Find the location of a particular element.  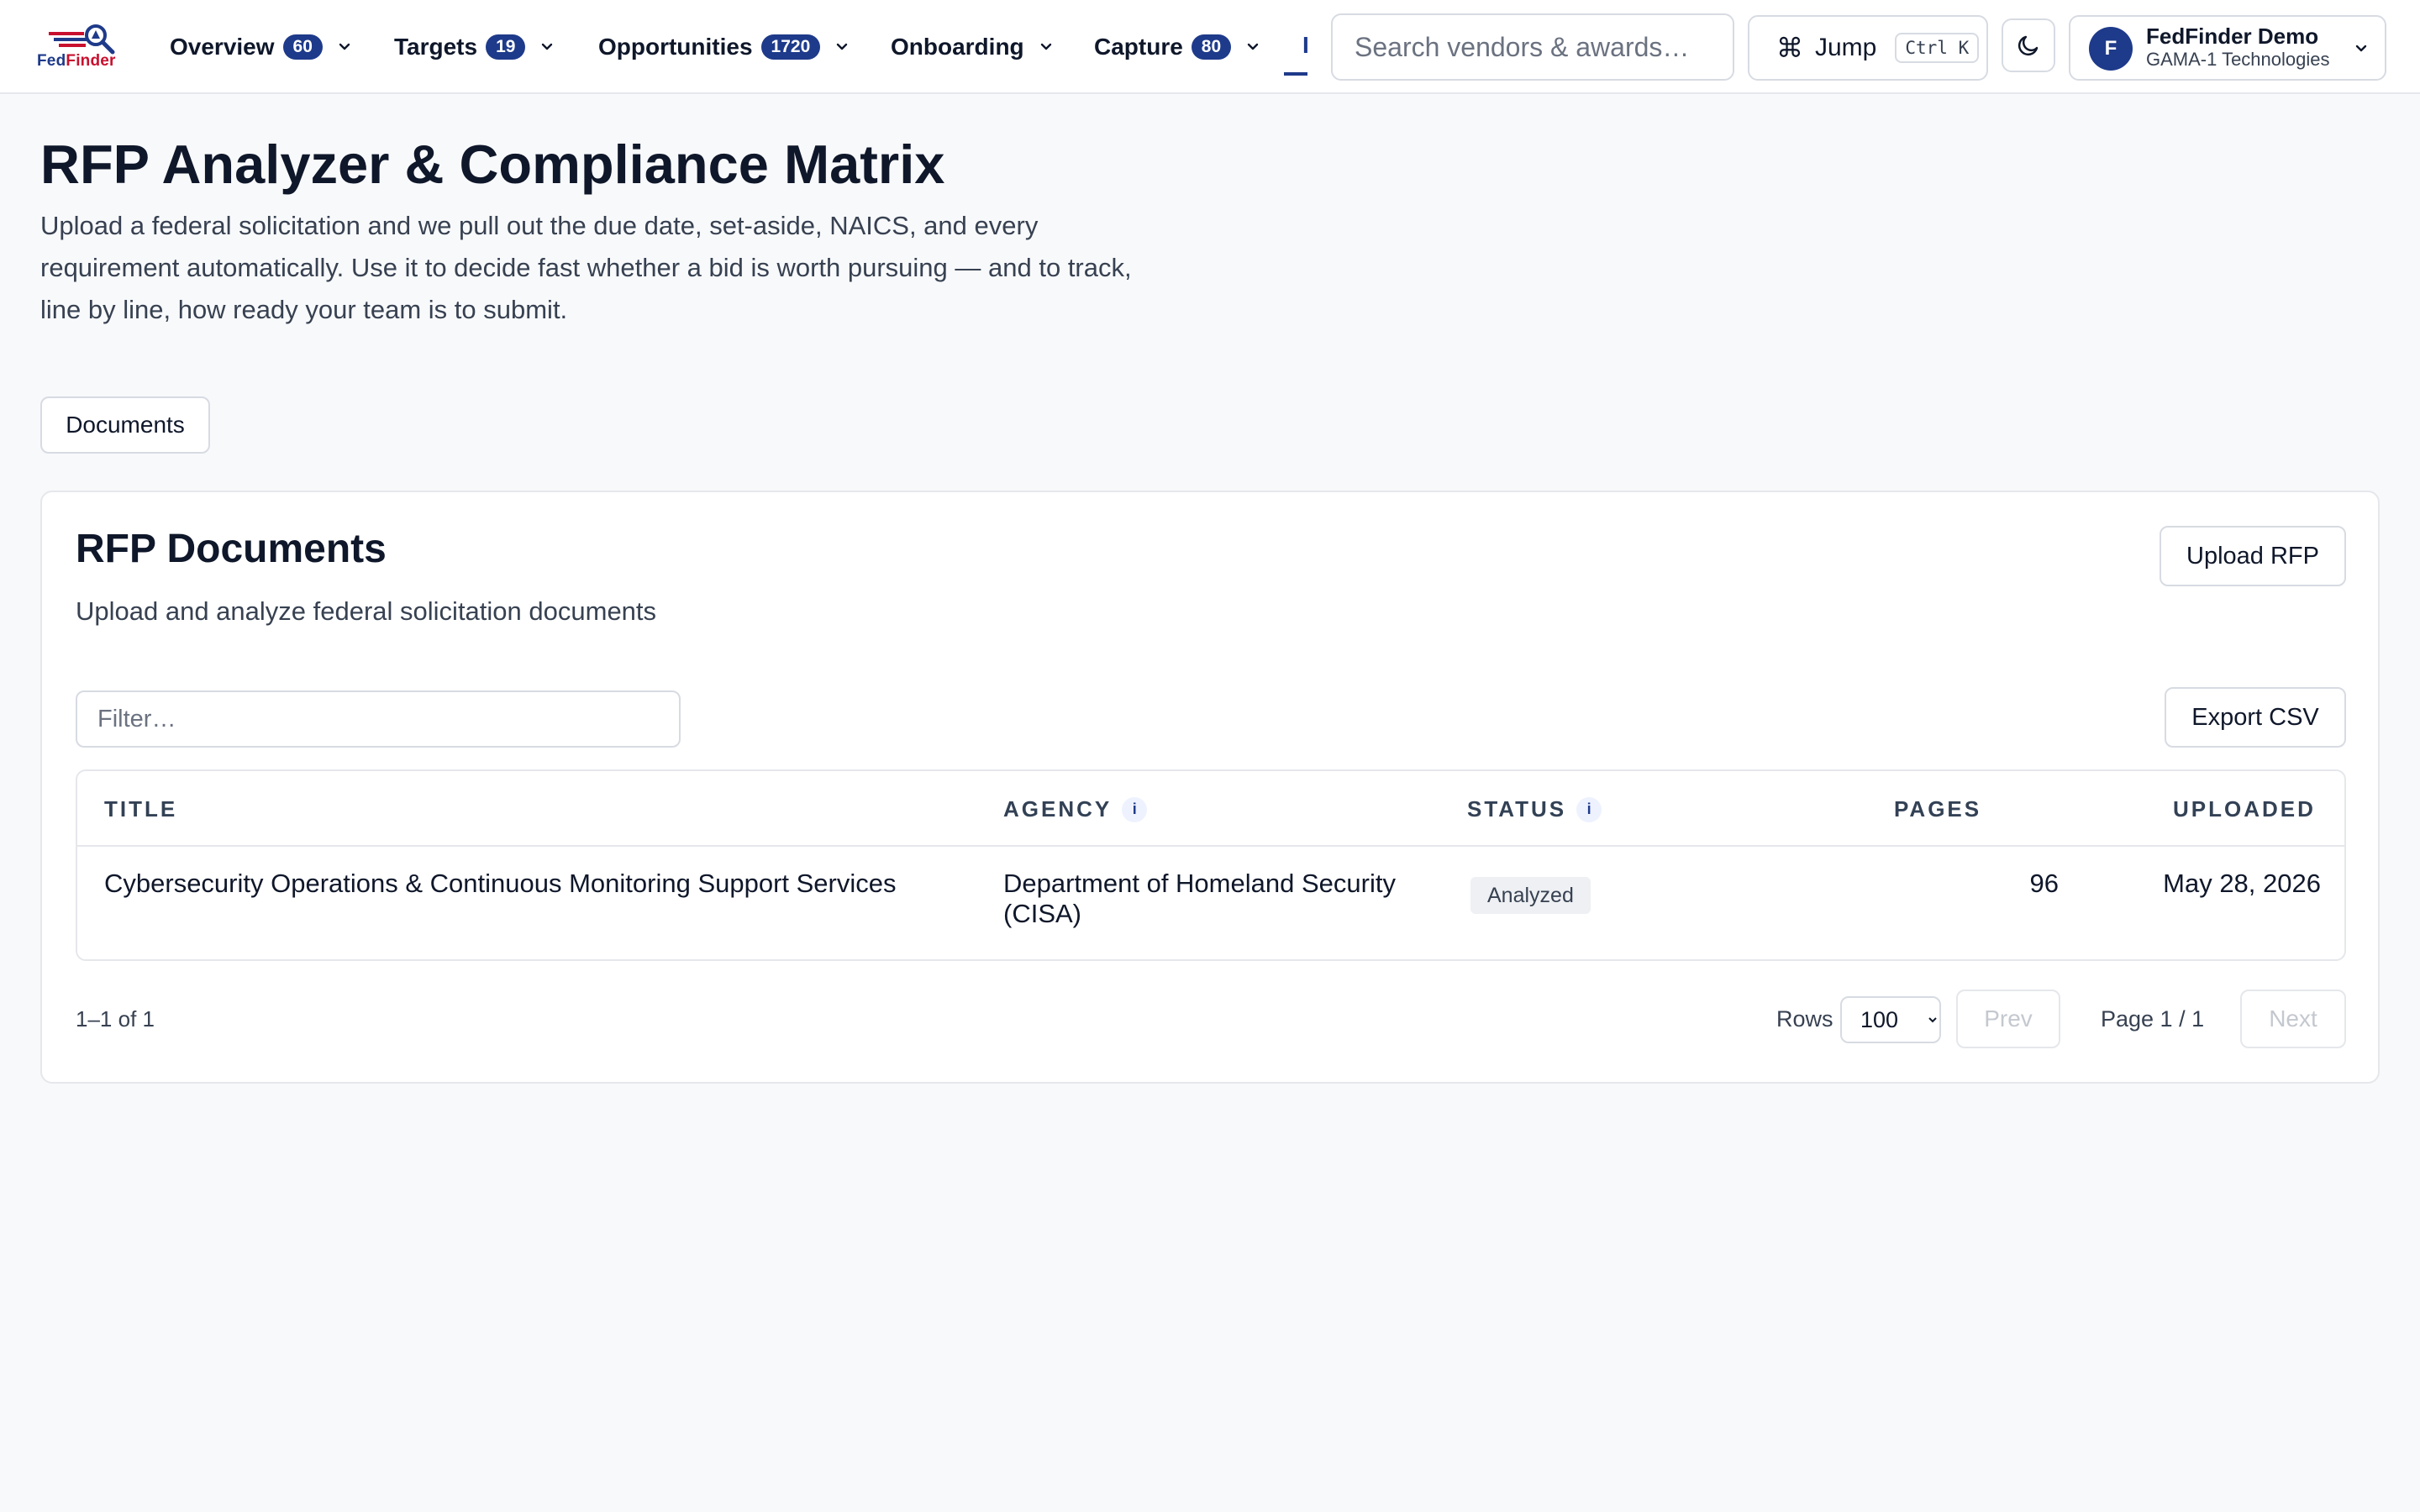

column-header-agency: AGENCY i is located at coordinates (1075, 809).